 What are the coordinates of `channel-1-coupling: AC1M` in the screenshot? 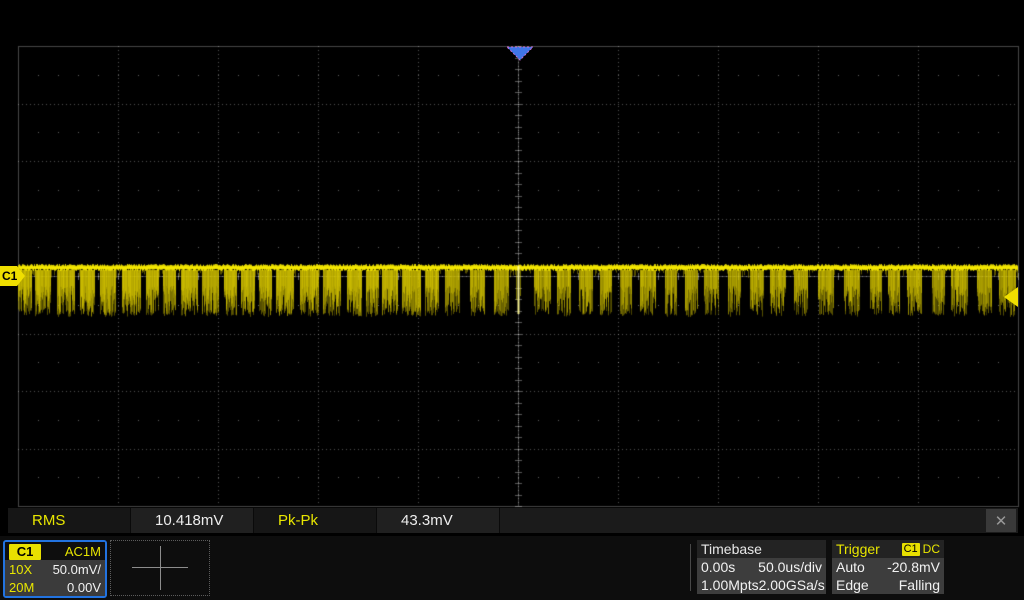 It's located at (82, 551).